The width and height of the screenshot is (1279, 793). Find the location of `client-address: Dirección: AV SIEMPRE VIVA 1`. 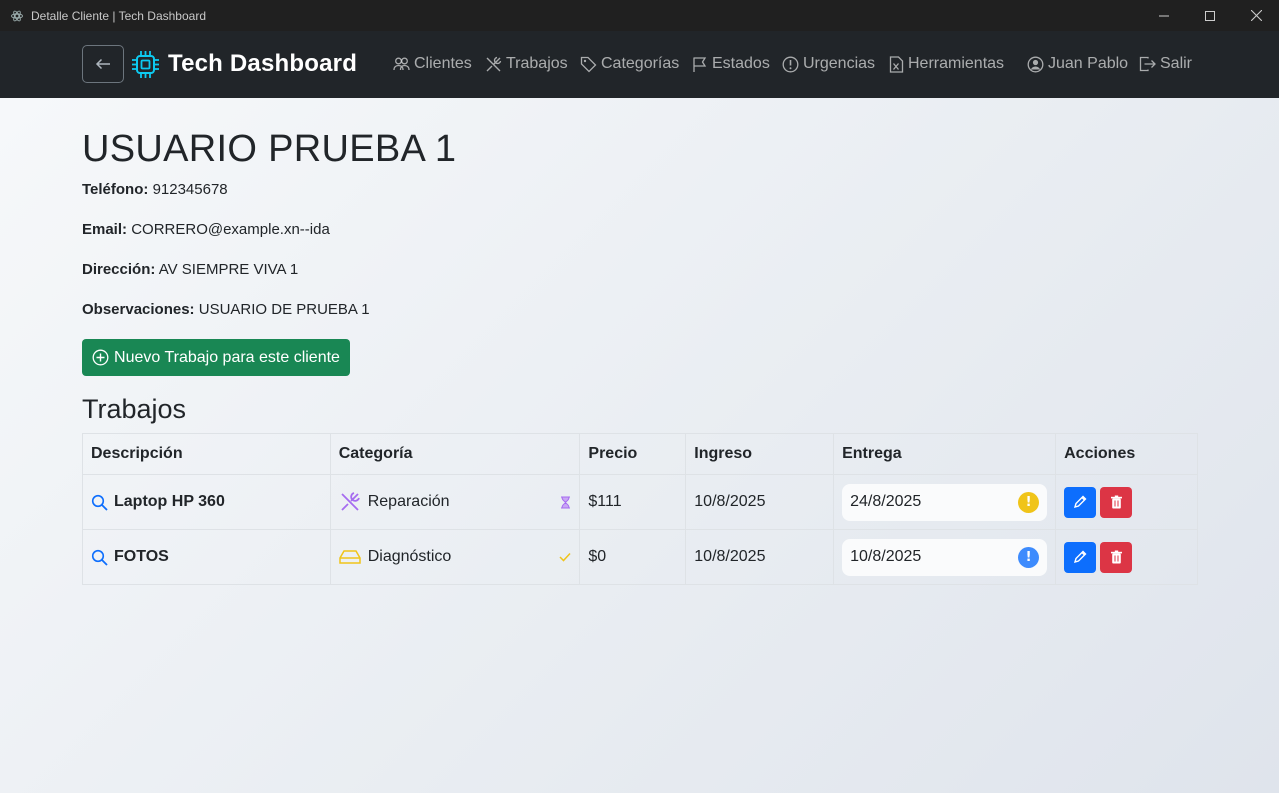

client-address: Dirección: AV SIEMPRE VIVA 1 is located at coordinates (190, 269).